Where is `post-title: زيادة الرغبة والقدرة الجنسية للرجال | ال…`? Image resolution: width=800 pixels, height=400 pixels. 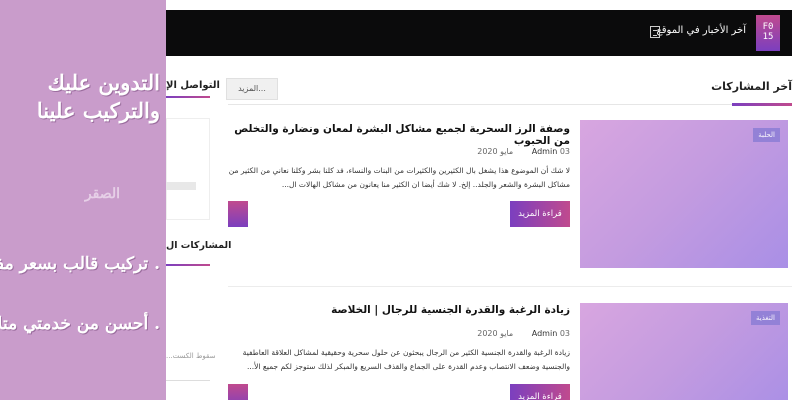
post-title: زيادة الرغبة والقدرة الجنسية للرجال | ال… is located at coordinates (399, 310).